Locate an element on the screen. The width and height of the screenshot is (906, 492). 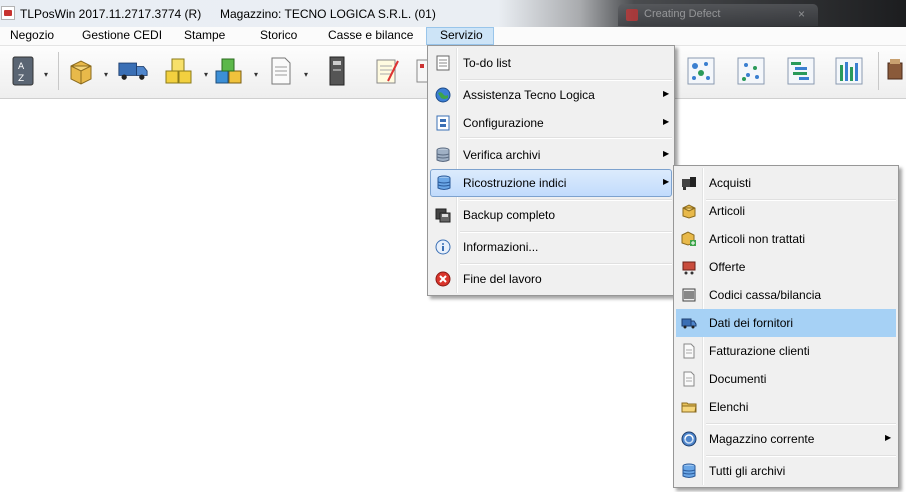
close-icon: × is located at coordinates (801, 14).